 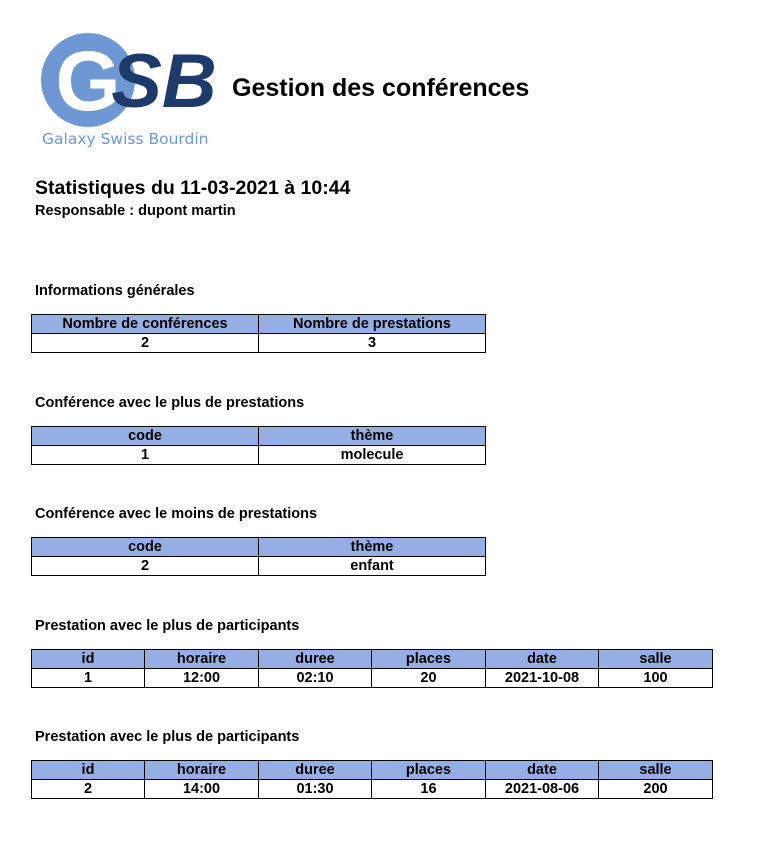 I want to click on section-title-most-participants-1: Prestation avec le plus de participants, so click(x=167, y=626).